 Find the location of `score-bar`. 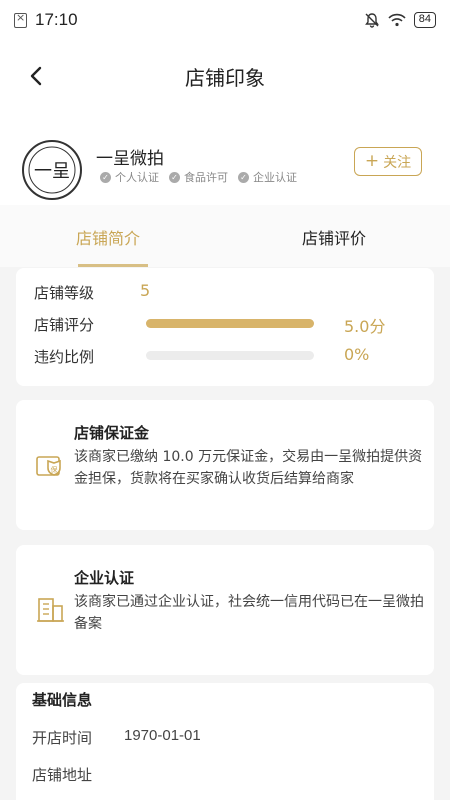

score-bar is located at coordinates (230, 323).